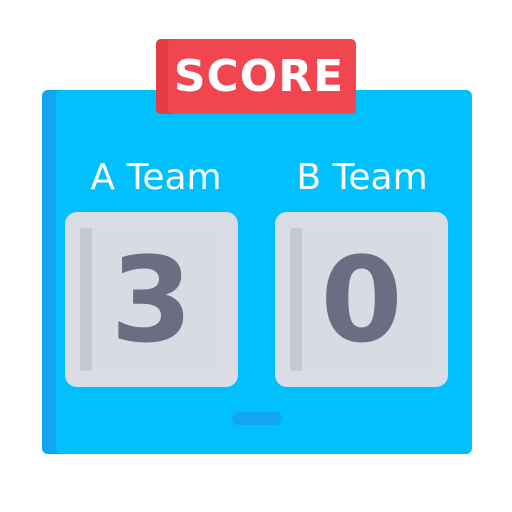 The width and height of the screenshot is (512, 512). I want to click on team-a-score: 3, so click(151, 299).